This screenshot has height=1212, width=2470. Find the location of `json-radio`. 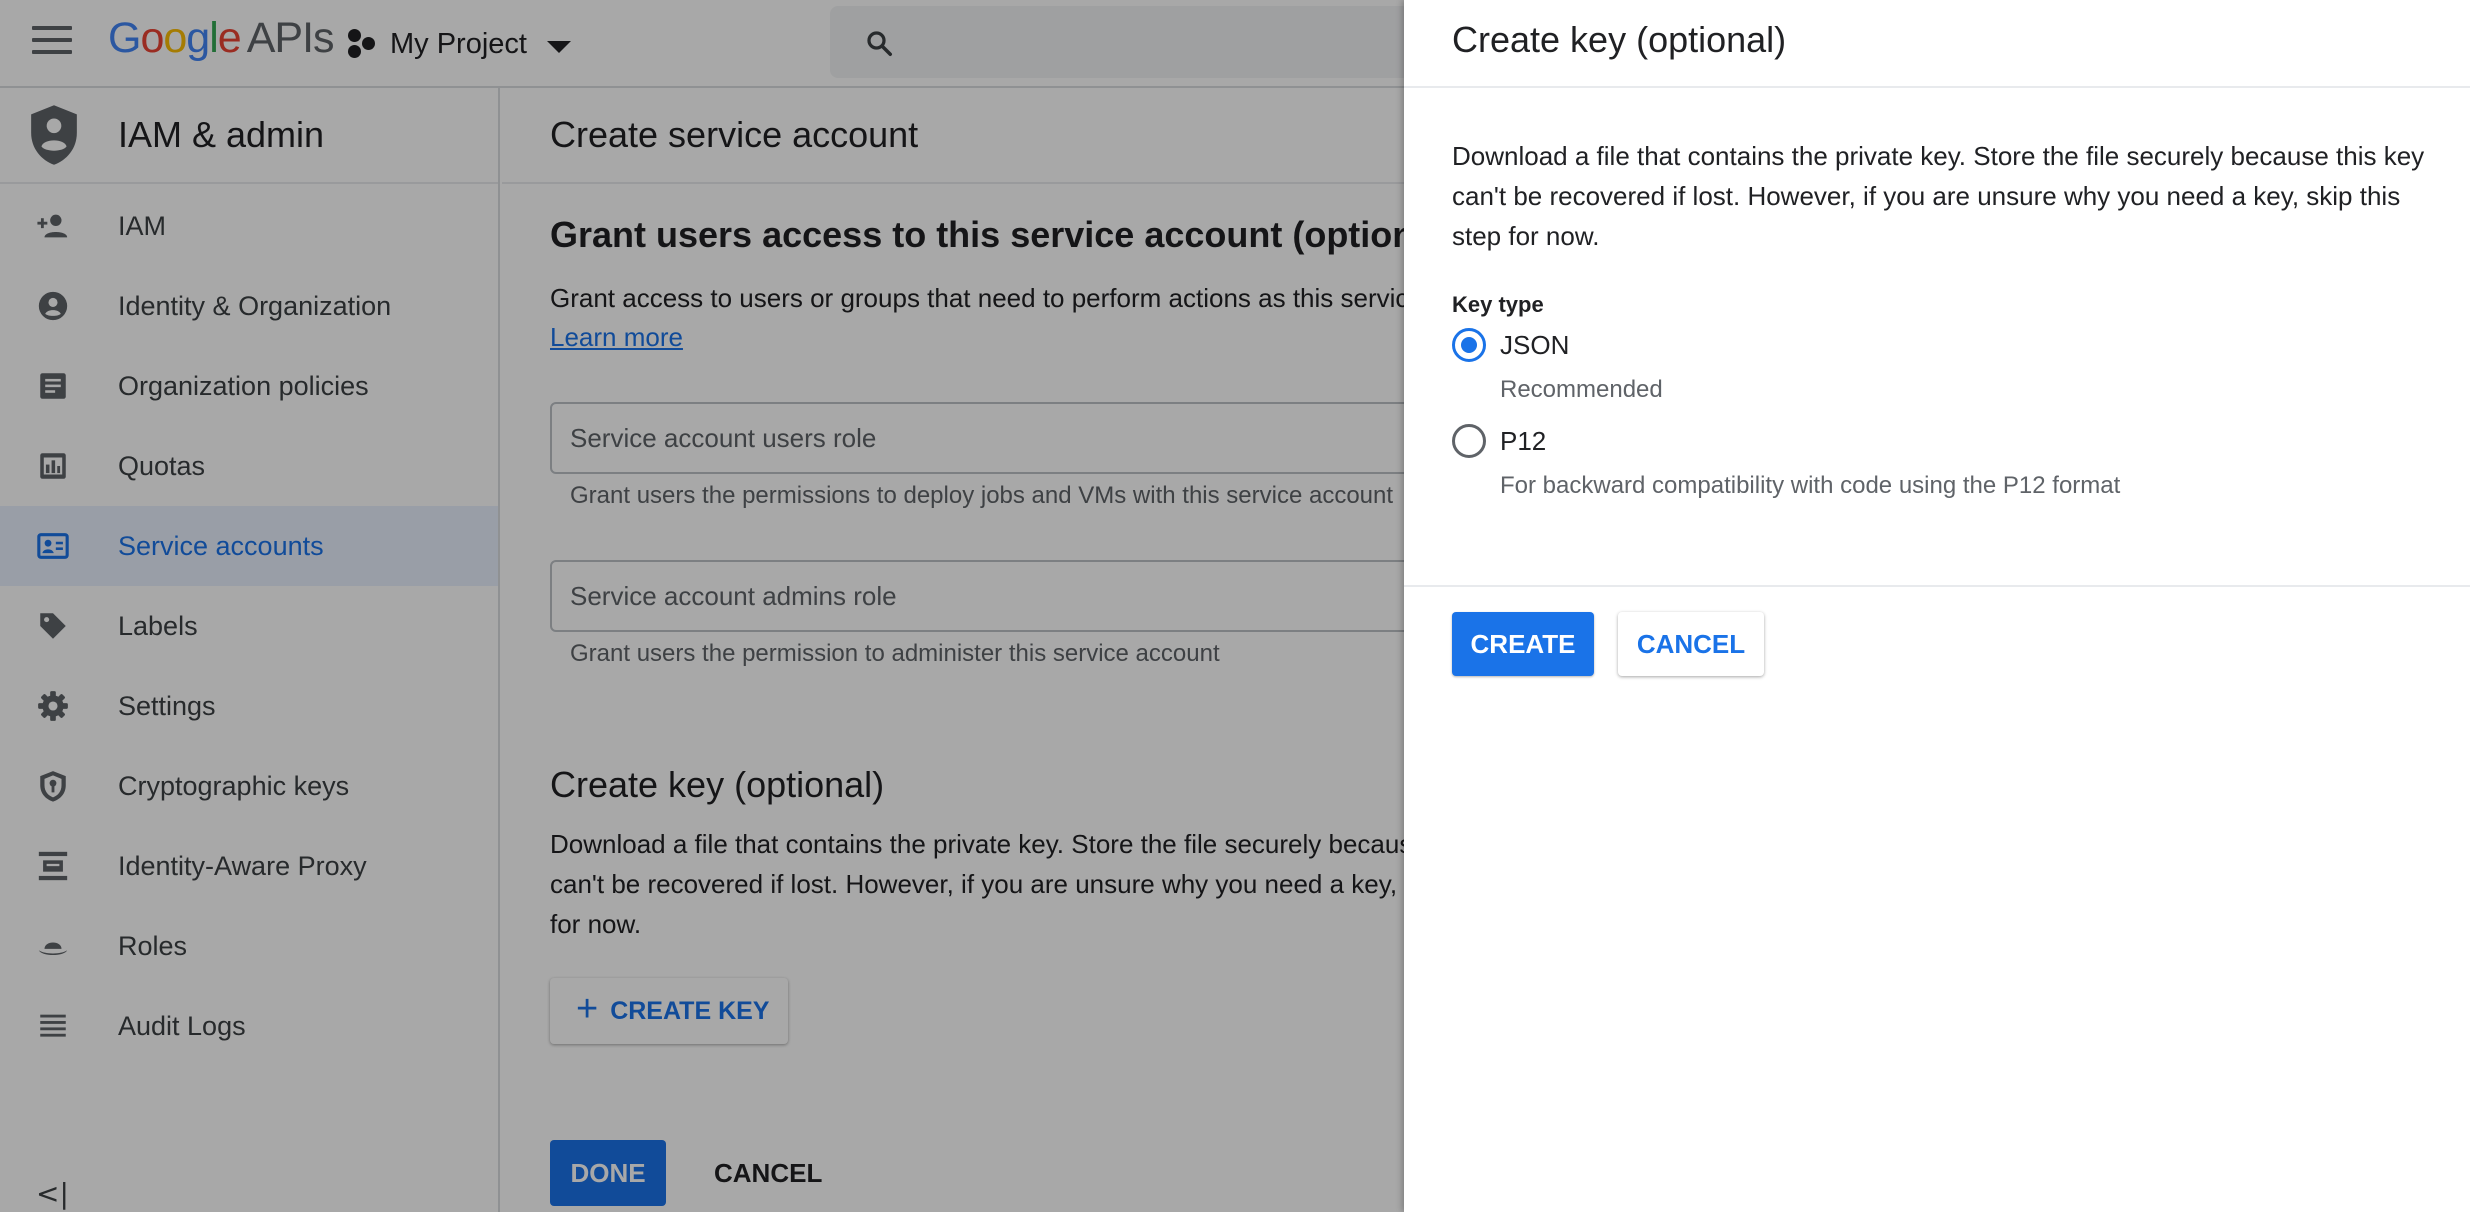

json-radio is located at coordinates (1469, 345).